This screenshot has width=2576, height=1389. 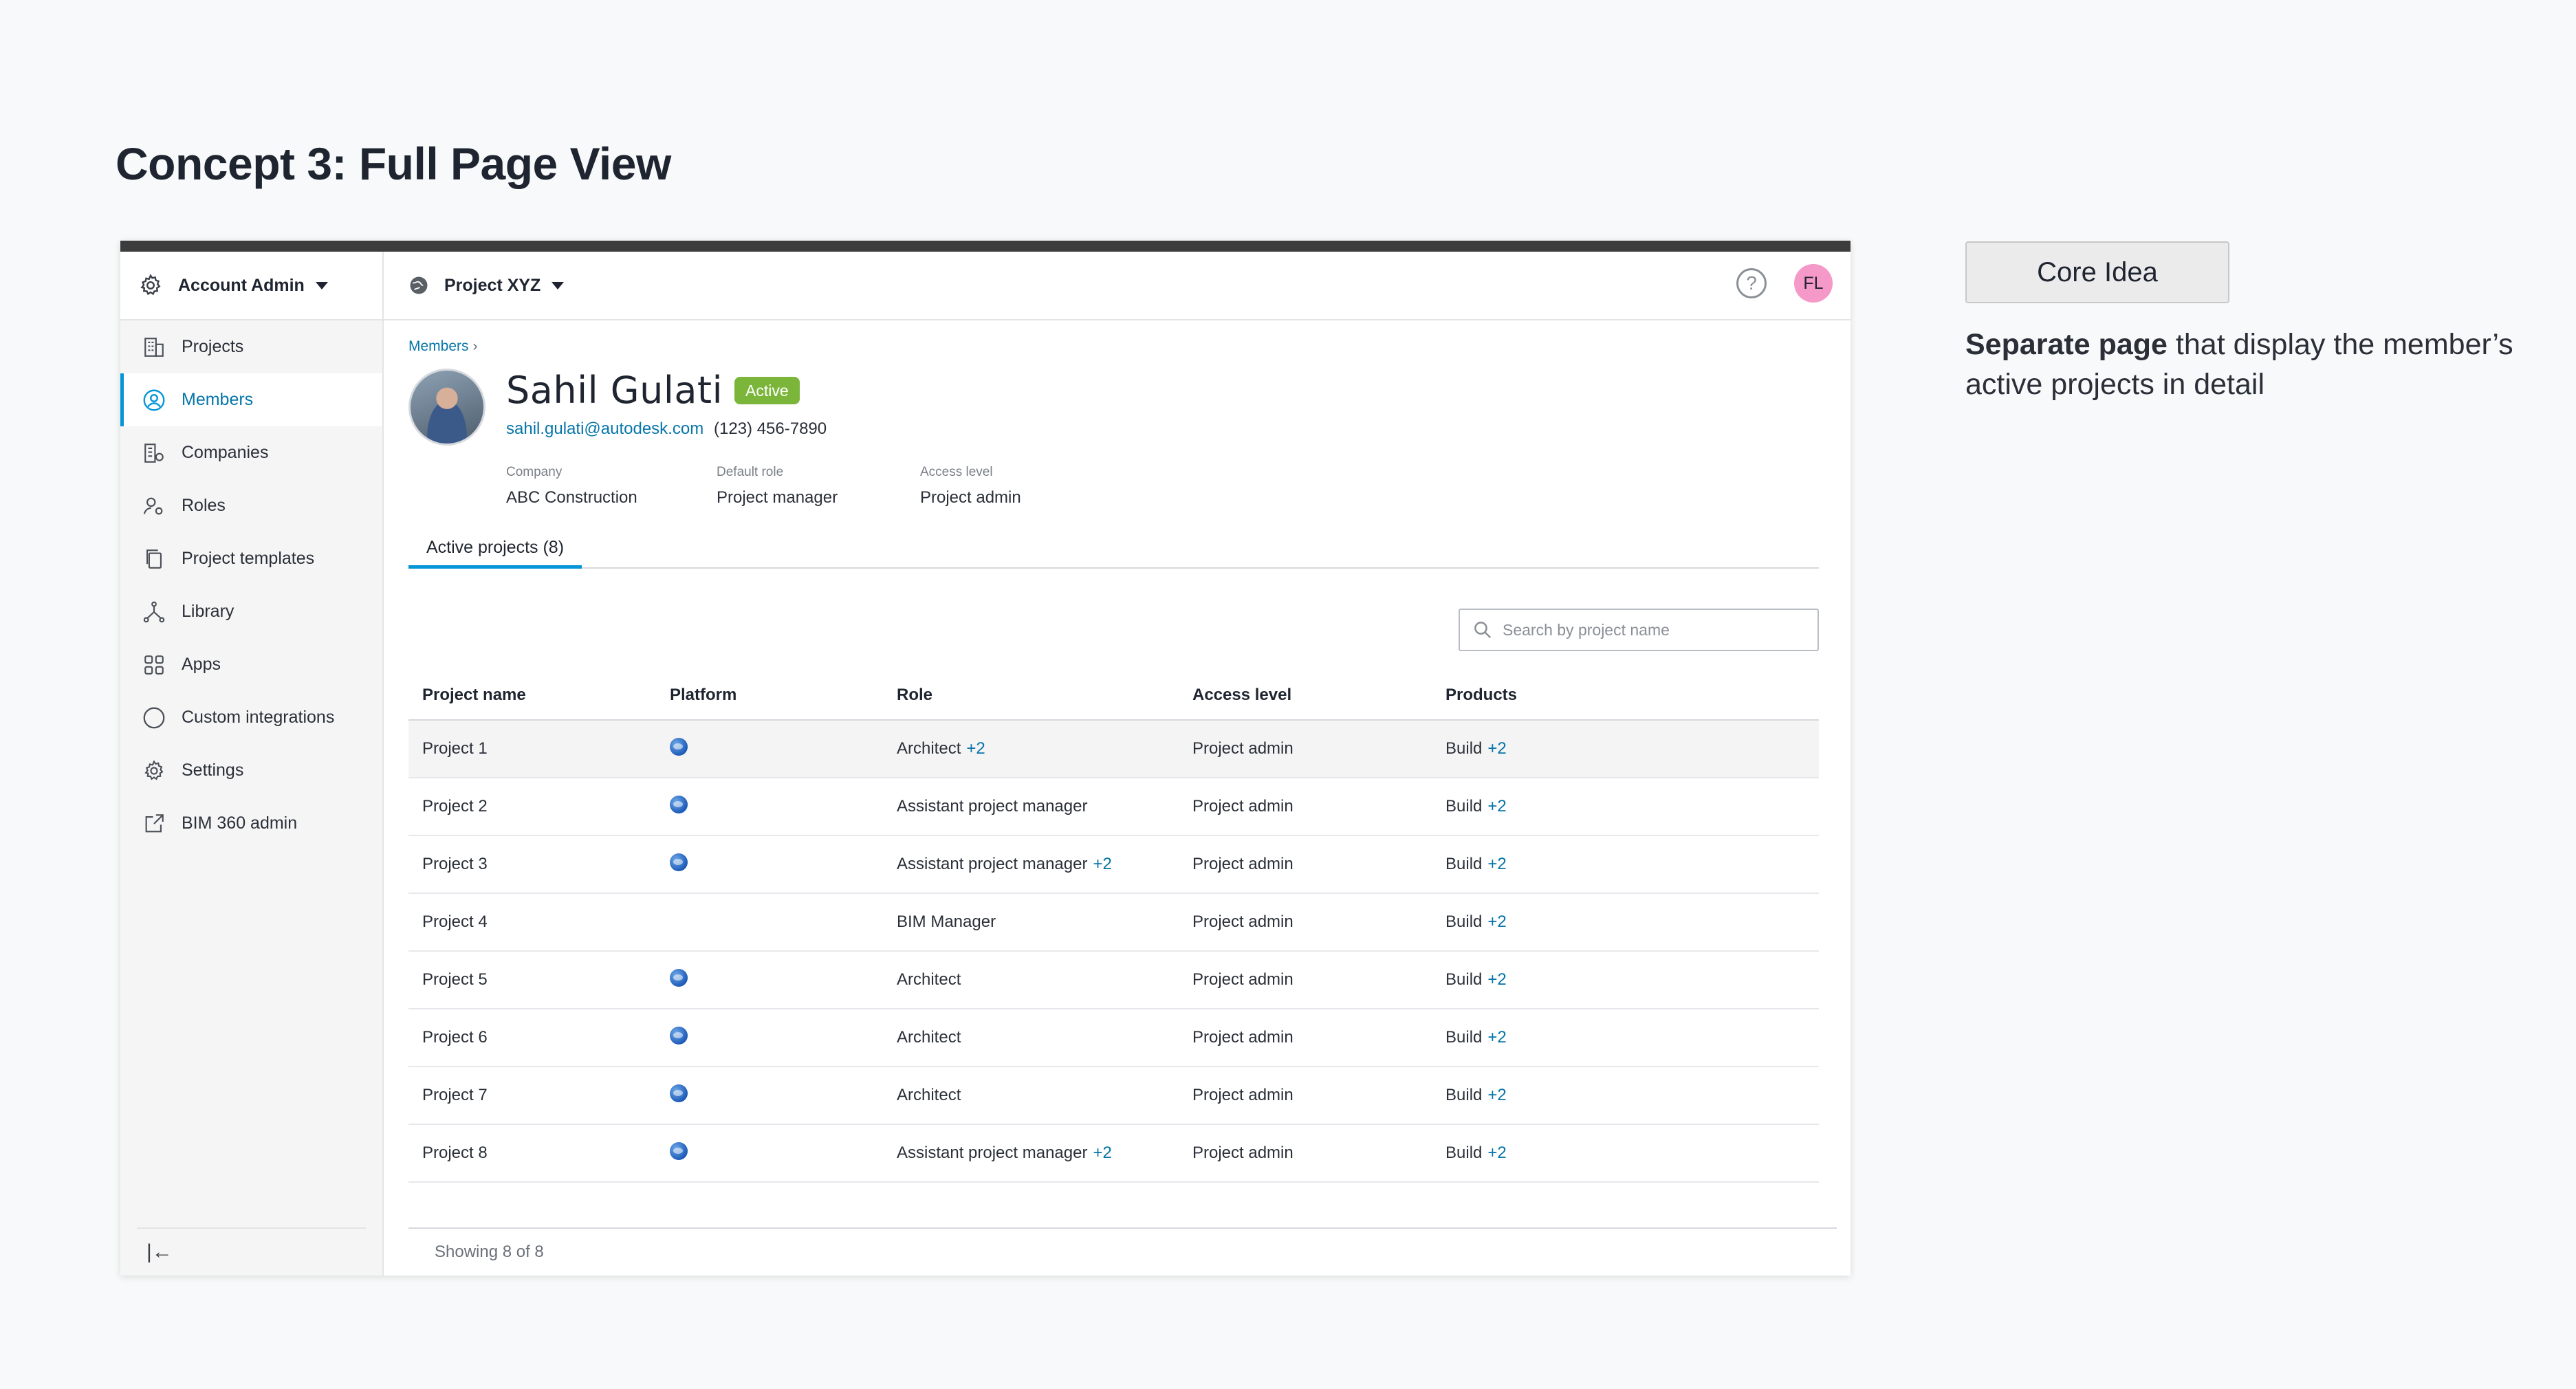 I want to click on sidebar-item-project-templates: Project templates, so click(x=251, y=558).